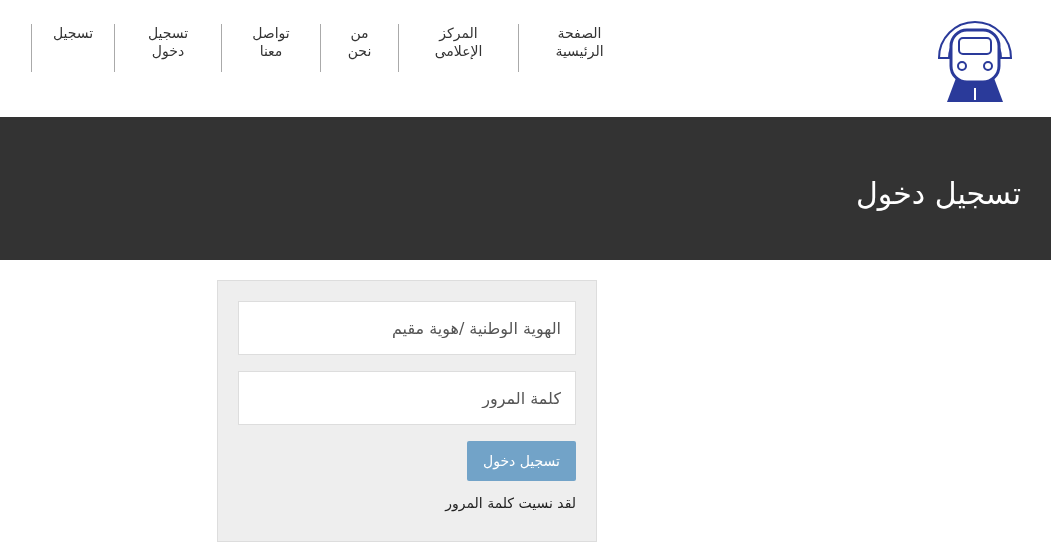 This screenshot has height=546, width=1051. What do you see at coordinates (168, 48) in the screenshot?
I see `nav-link: تسجيل دخول` at bounding box center [168, 48].